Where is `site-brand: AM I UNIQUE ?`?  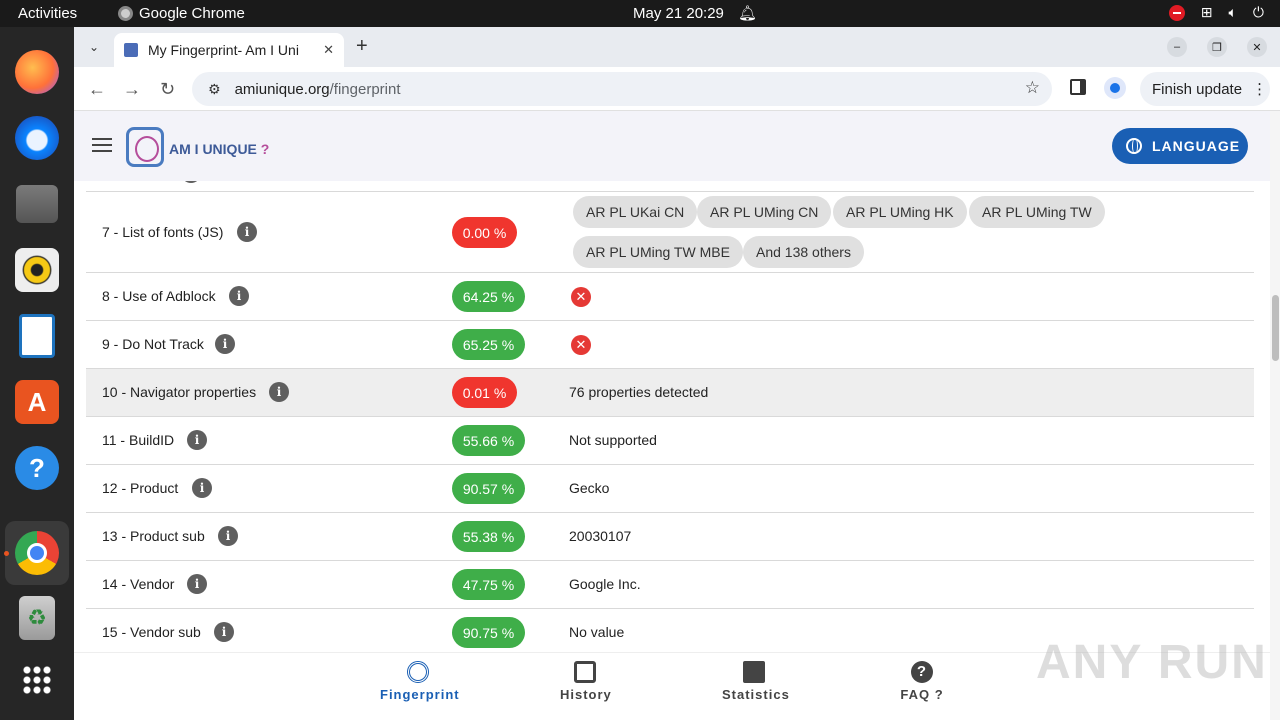 site-brand: AM I UNIQUE ? is located at coordinates (219, 149).